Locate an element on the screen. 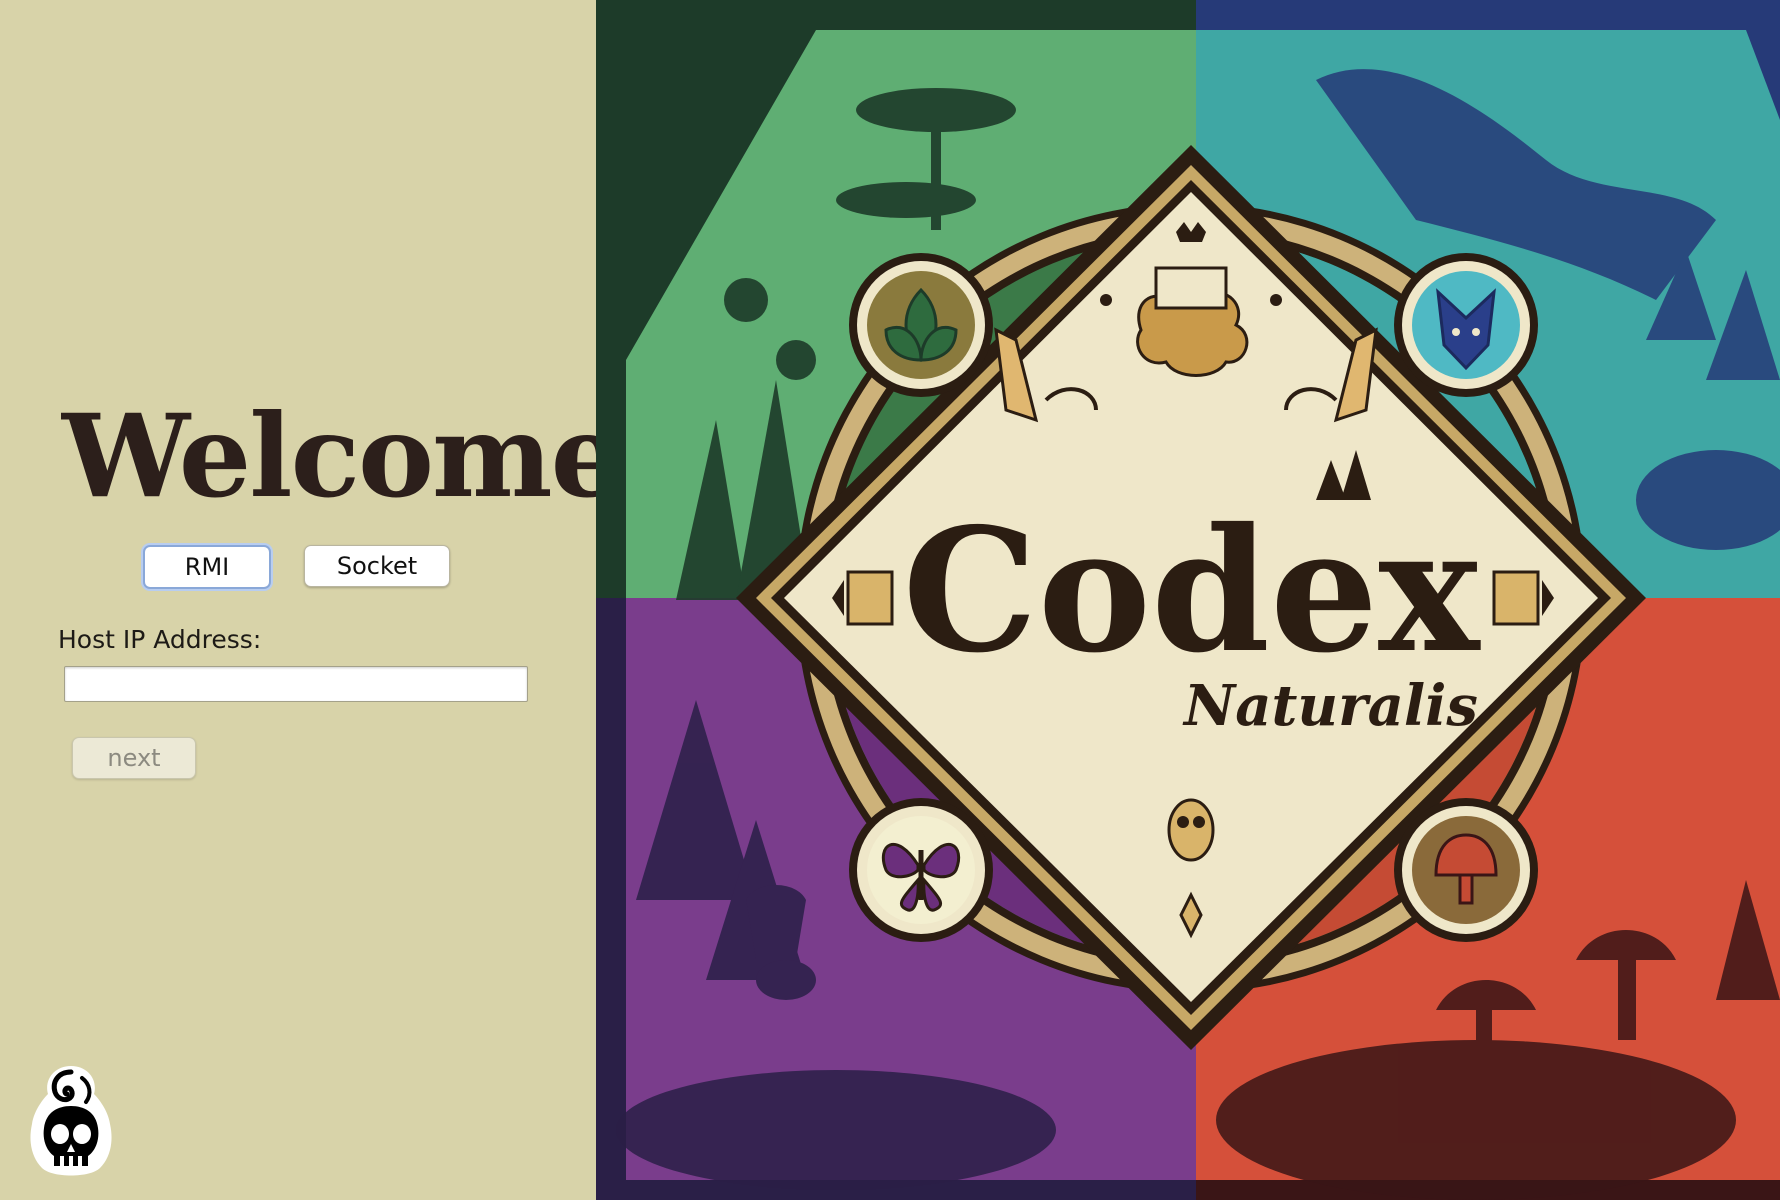  next-button: next is located at coordinates (134, 758).